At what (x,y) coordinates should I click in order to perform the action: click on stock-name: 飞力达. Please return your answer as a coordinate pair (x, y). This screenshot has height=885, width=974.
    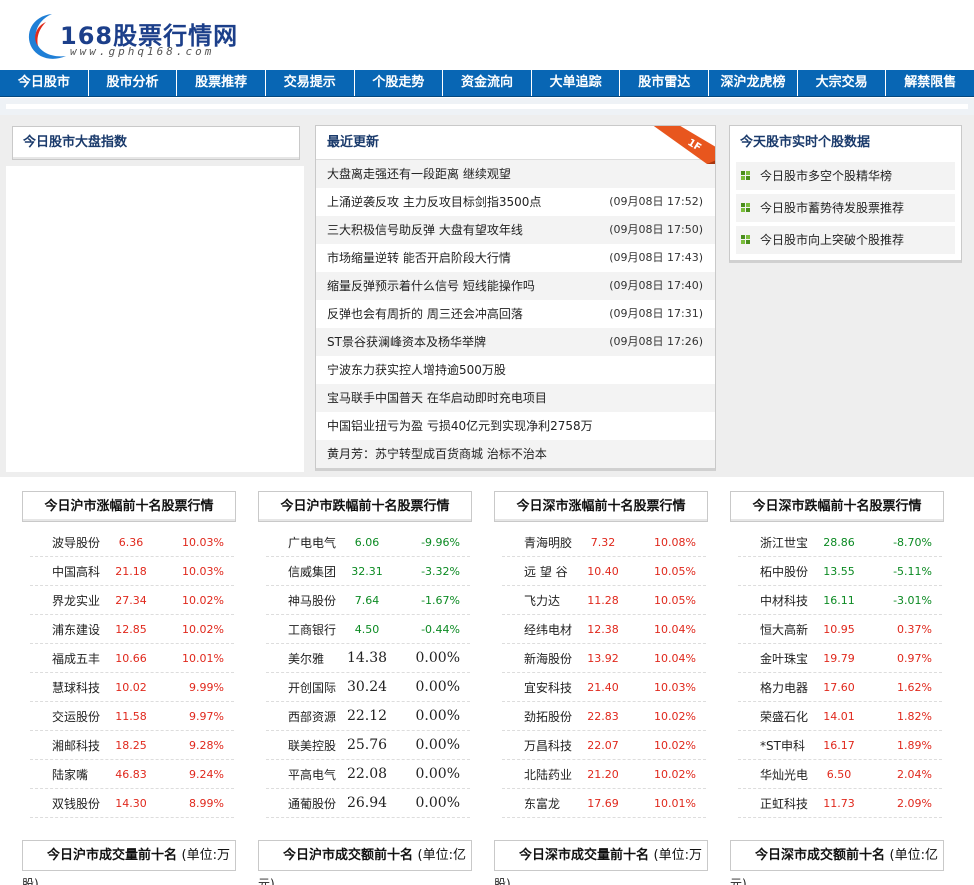
    Looking at the image, I should click on (537, 600).